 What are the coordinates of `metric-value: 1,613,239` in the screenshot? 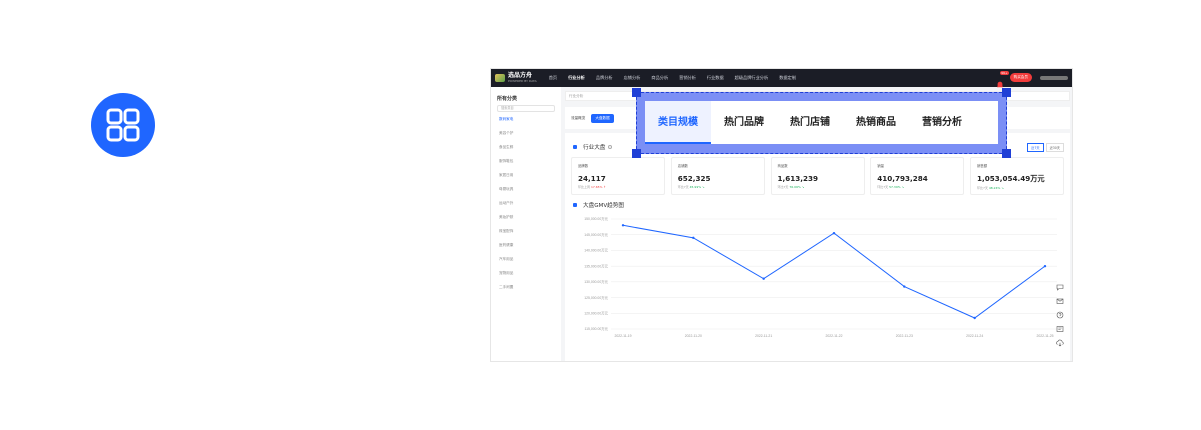 It's located at (797, 178).